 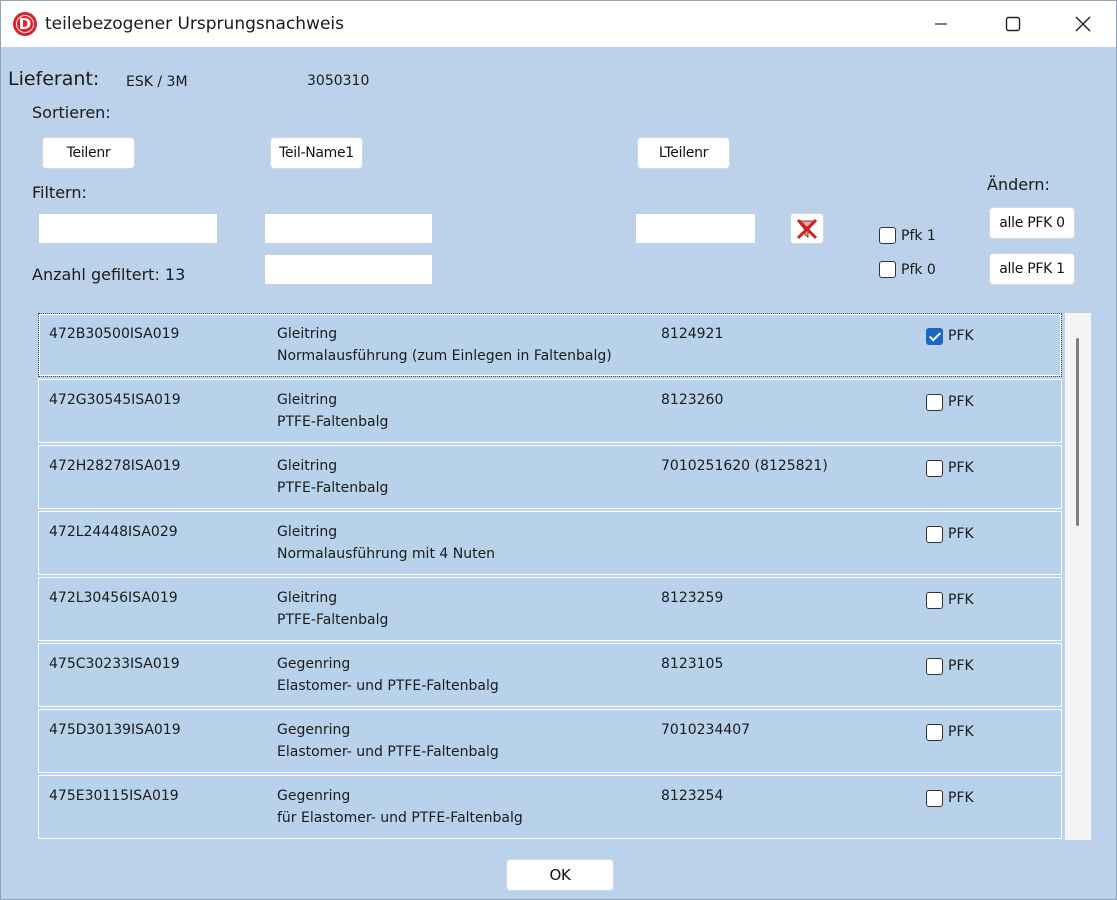 I want to click on pfk1-filter-label: Pfk 1, so click(x=918, y=236).